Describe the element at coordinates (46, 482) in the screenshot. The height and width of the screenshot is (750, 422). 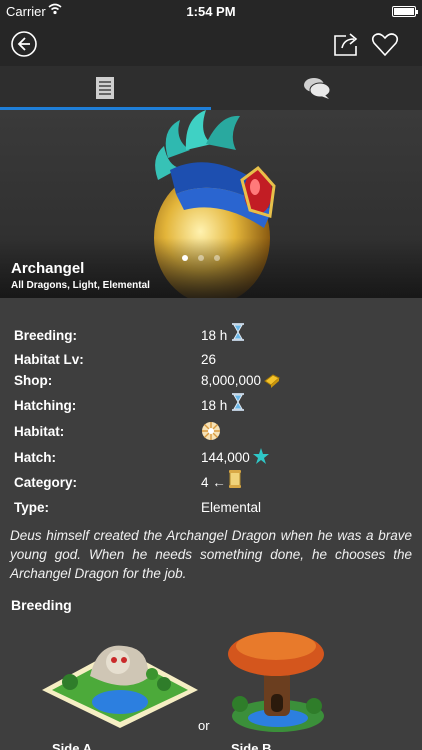
I see `property-label: Category:` at that location.